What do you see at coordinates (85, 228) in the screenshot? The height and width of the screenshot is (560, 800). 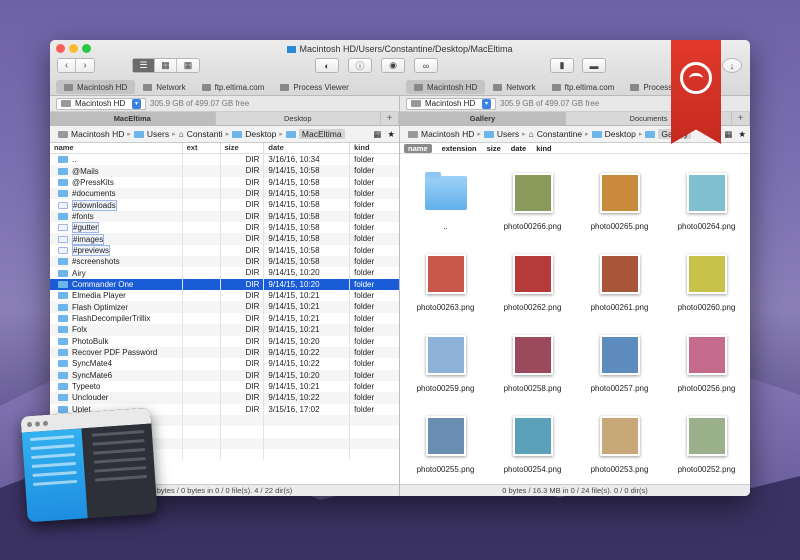 I see `file-name: #gutter` at bounding box center [85, 228].